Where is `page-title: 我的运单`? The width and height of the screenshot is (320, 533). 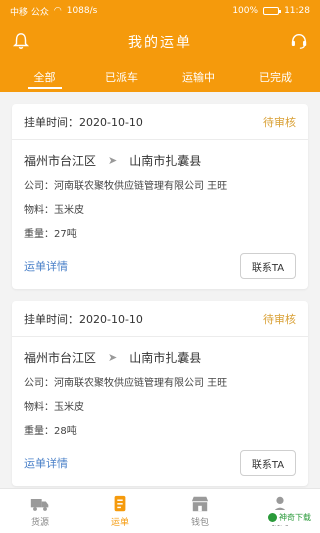 page-title: 我的运单 is located at coordinates (160, 43).